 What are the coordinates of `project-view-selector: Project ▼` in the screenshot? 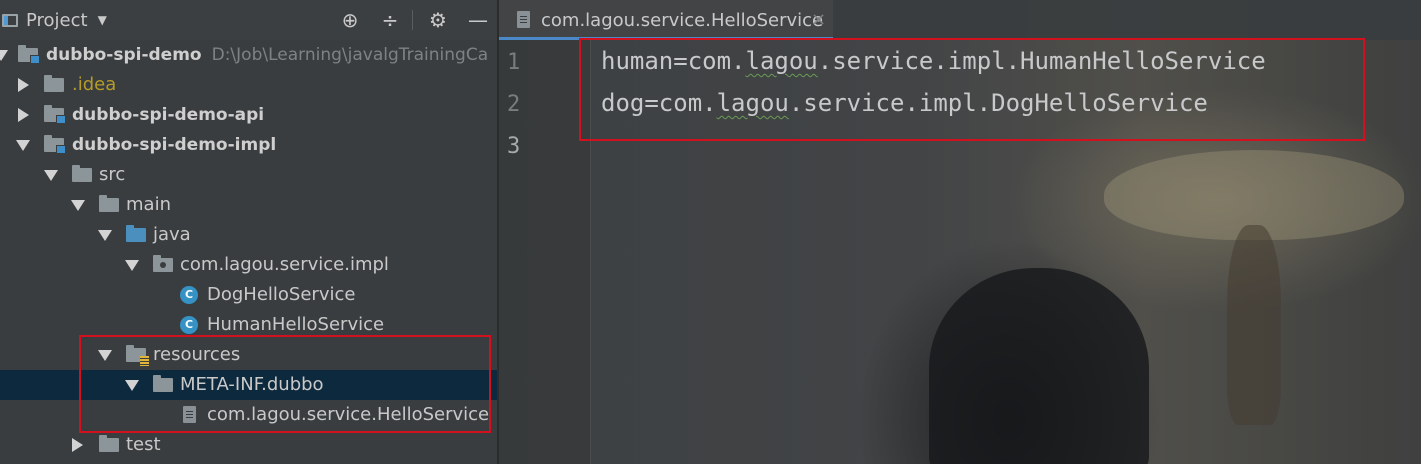 It's located at (53, 20).